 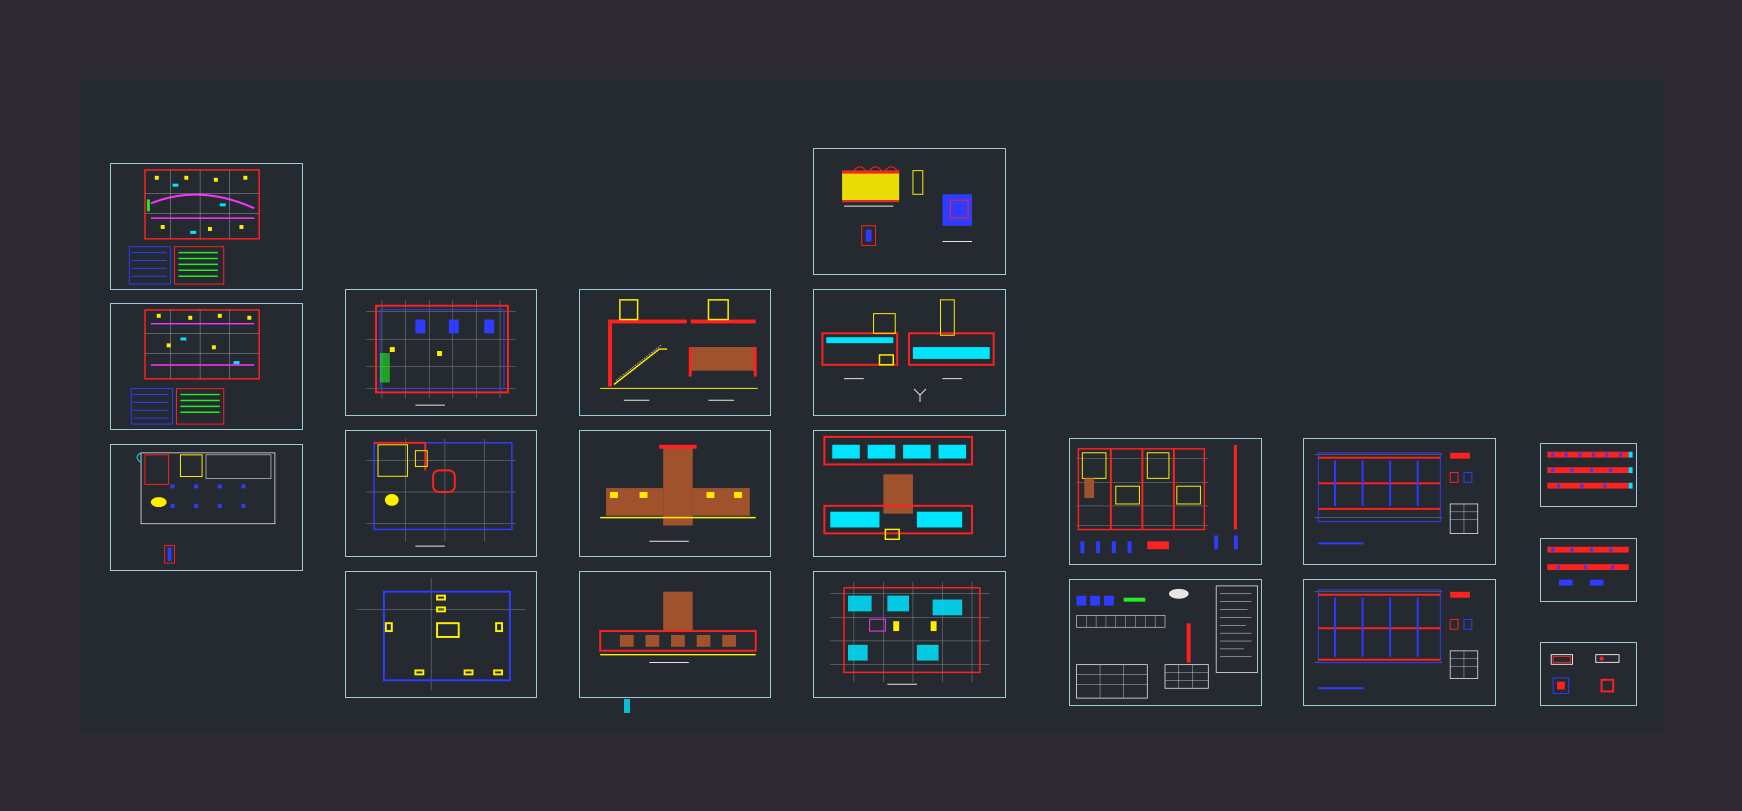 What do you see at coordinates (1165, 501) in the screenshot?
I see `sheet-structural-plan` at bounding box center [1165, 501].